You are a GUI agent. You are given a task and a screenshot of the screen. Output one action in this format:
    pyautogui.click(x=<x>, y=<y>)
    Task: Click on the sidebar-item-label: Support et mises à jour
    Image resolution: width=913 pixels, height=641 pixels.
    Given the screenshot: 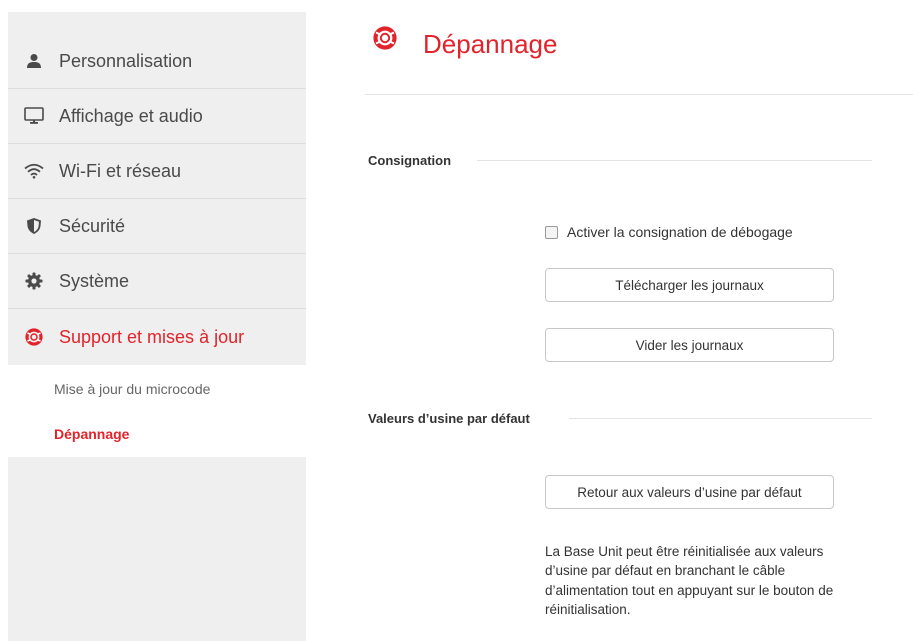 What is the action you would take?
    pyautogui.click(x=152, y=336)
    